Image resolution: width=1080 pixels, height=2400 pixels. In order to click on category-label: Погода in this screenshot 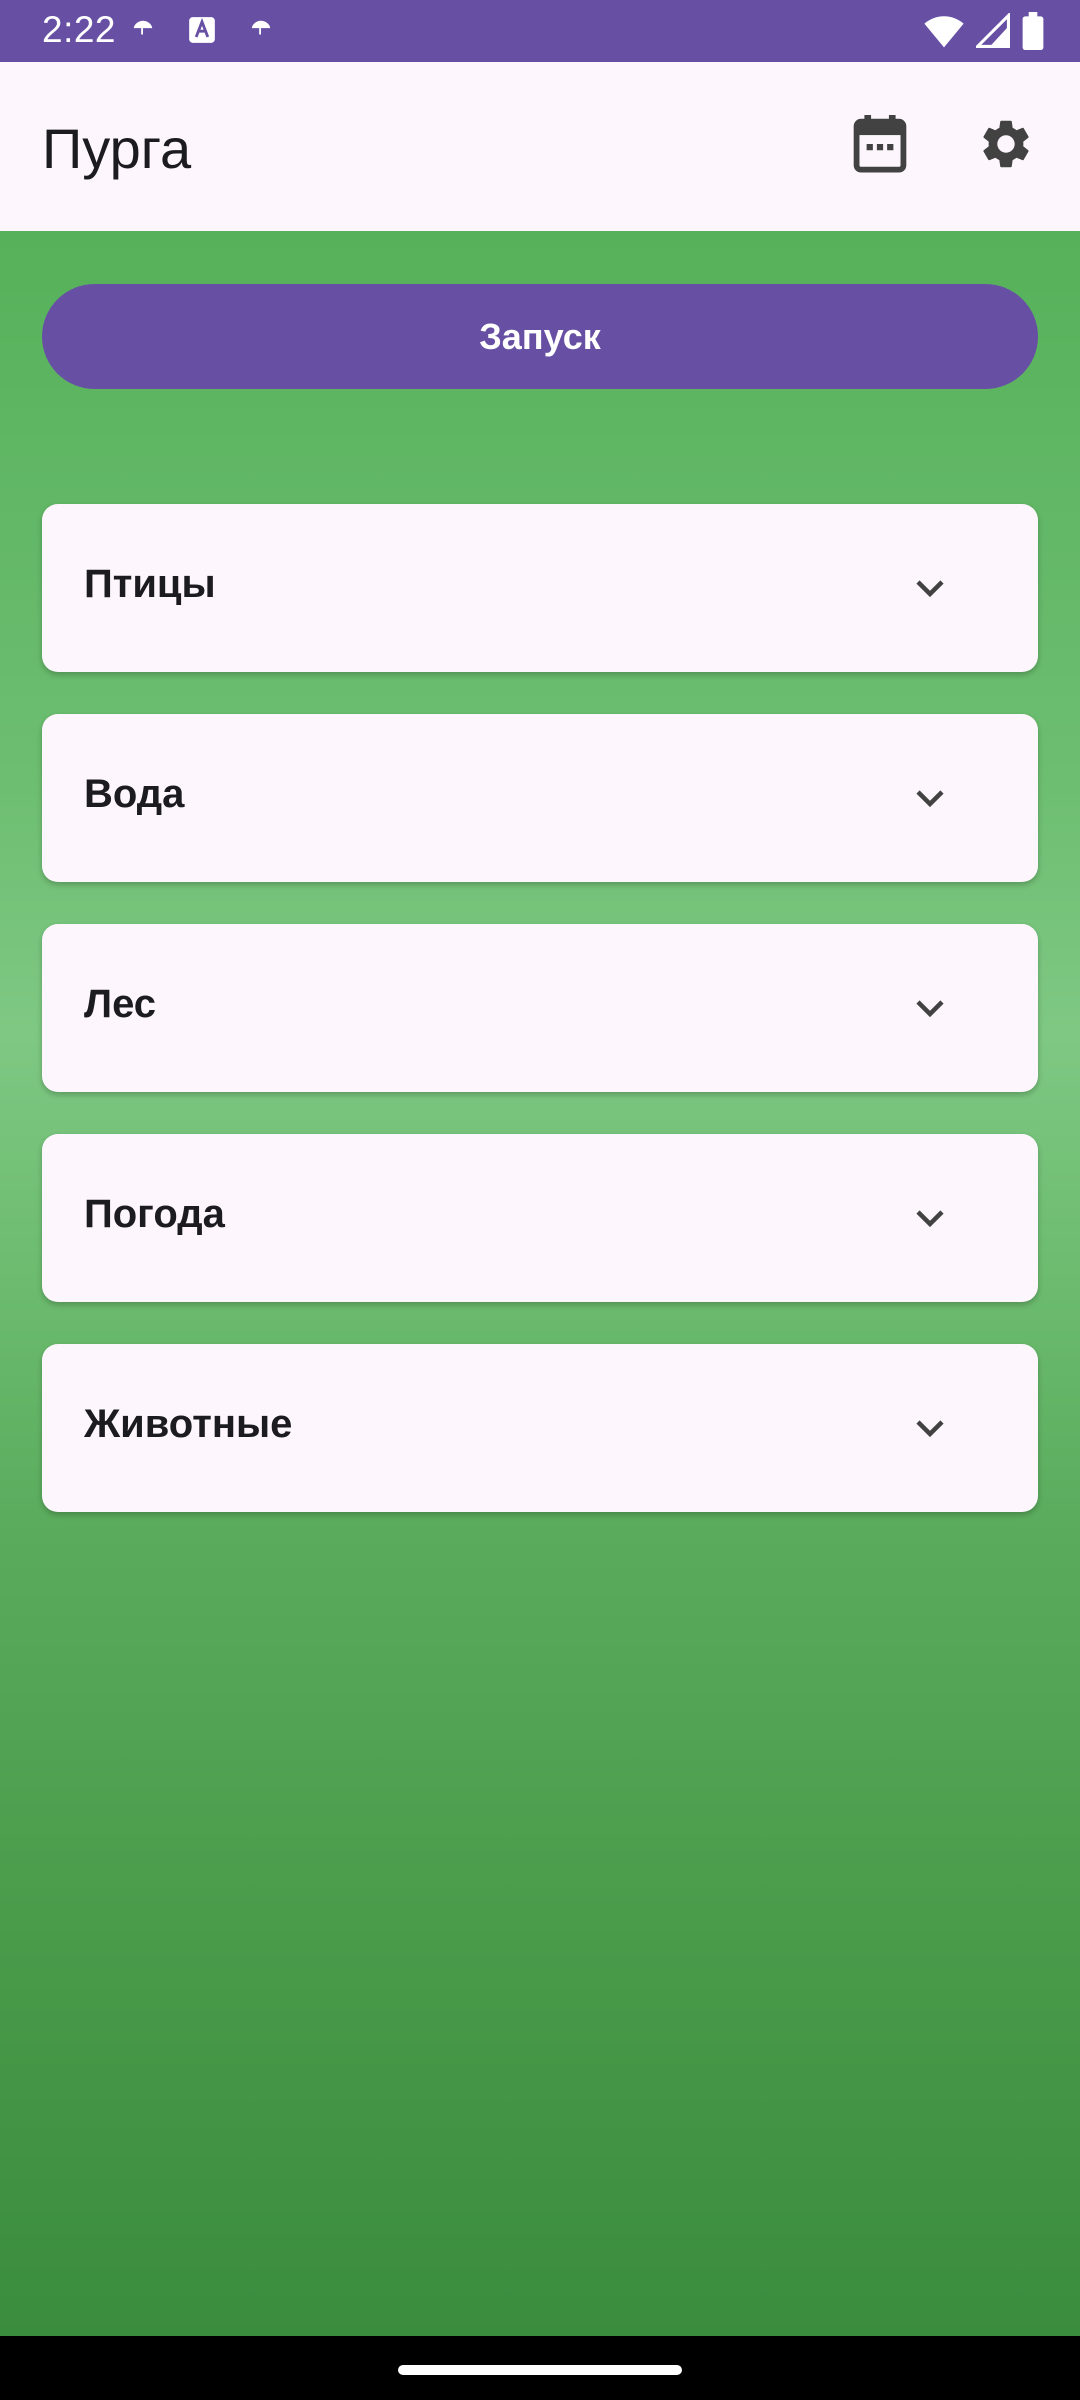, I will do `click(154, 1214)`.